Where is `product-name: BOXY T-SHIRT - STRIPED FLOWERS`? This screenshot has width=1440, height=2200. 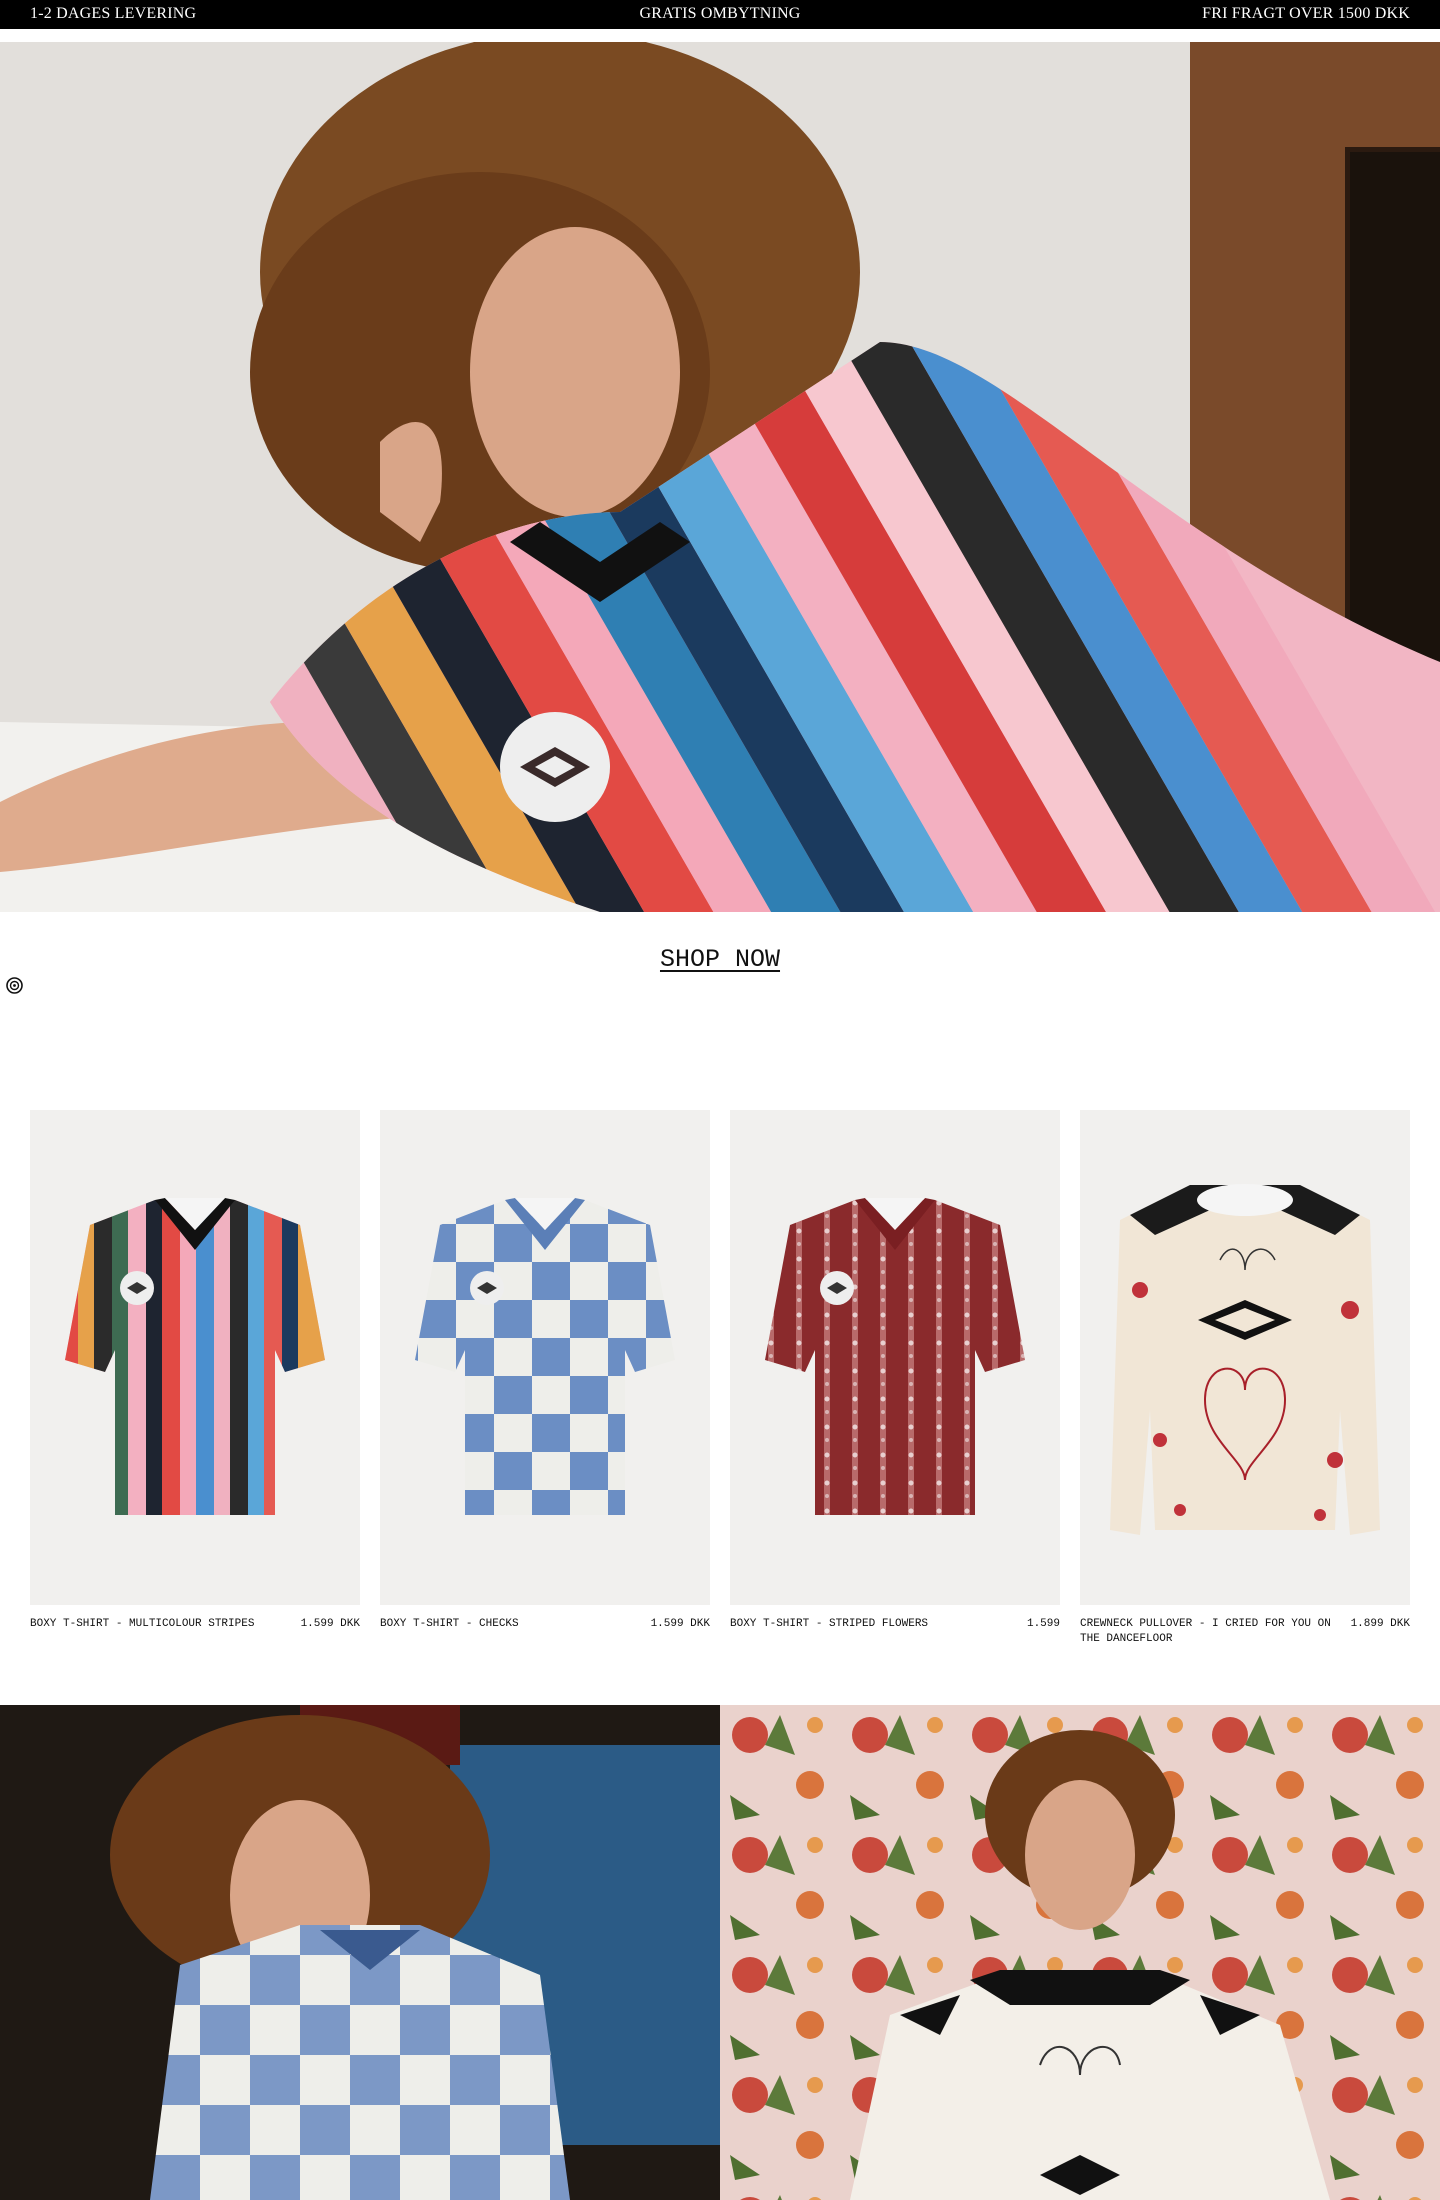 product-name: BOXY T-SHIRT - STRIPED FLOWERS is located at coordinates (895, 1624).